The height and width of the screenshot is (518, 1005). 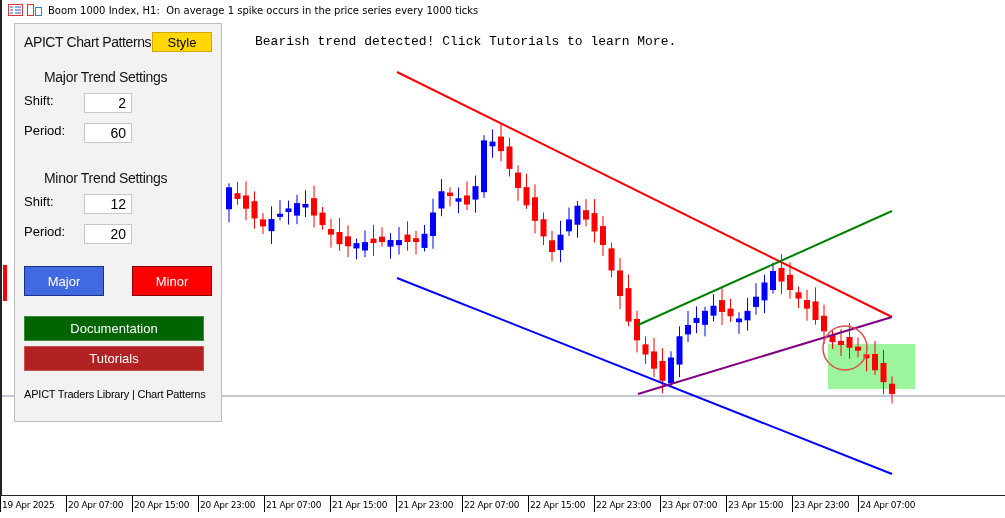 What do you see at coordinates (363, 504) in the screenshot?
I see `time-label: 21 Apr 15:00` at bounding box center [363, 504].